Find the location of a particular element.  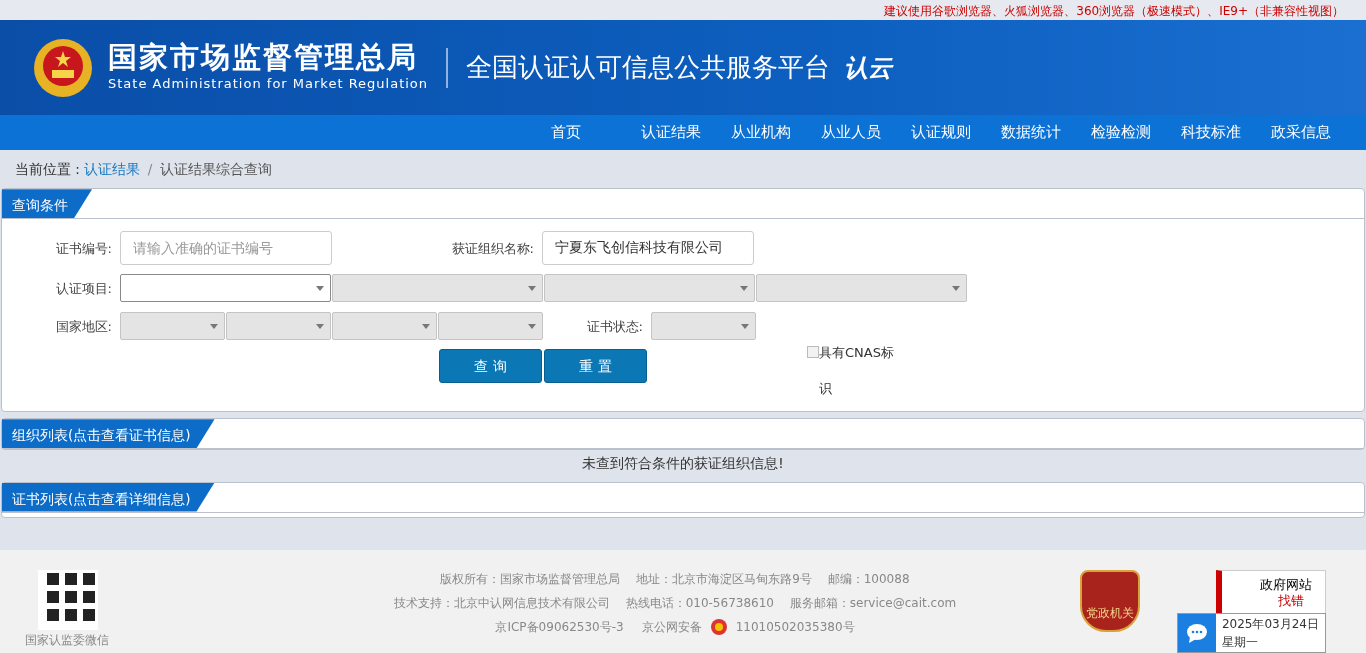

empty-result-message: 未查到符合条件的获证组织信息! is located at coordinates (683, 464).